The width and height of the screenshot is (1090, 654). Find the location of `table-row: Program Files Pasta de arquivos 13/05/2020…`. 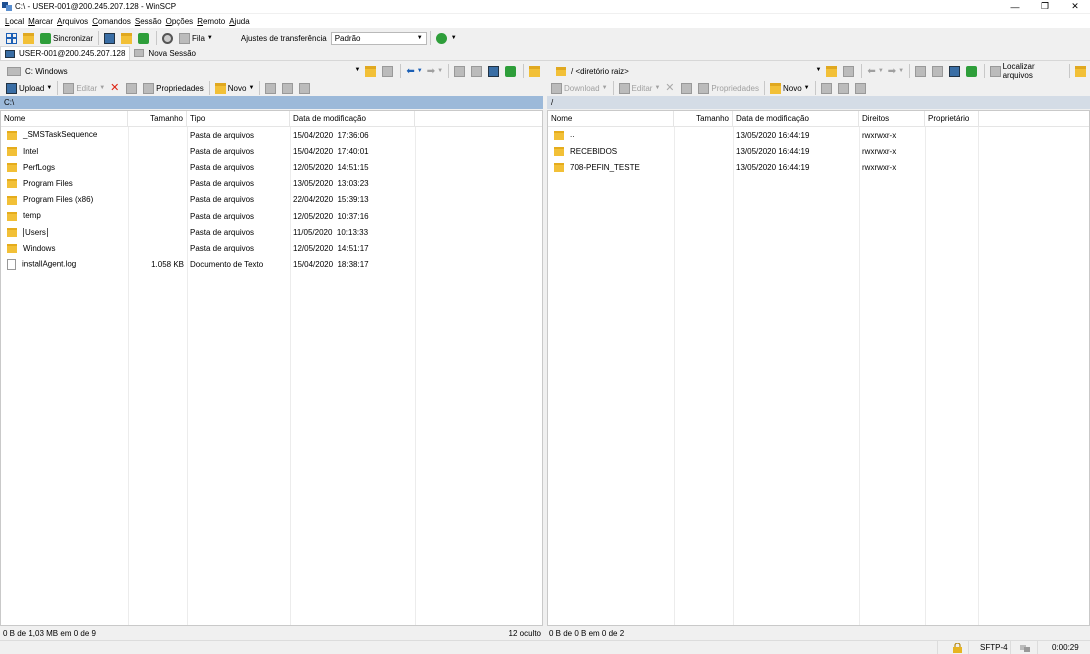

table-row: Program Files Pasta de arquivos 13/05/2020… is located at coordinates (271, 184).